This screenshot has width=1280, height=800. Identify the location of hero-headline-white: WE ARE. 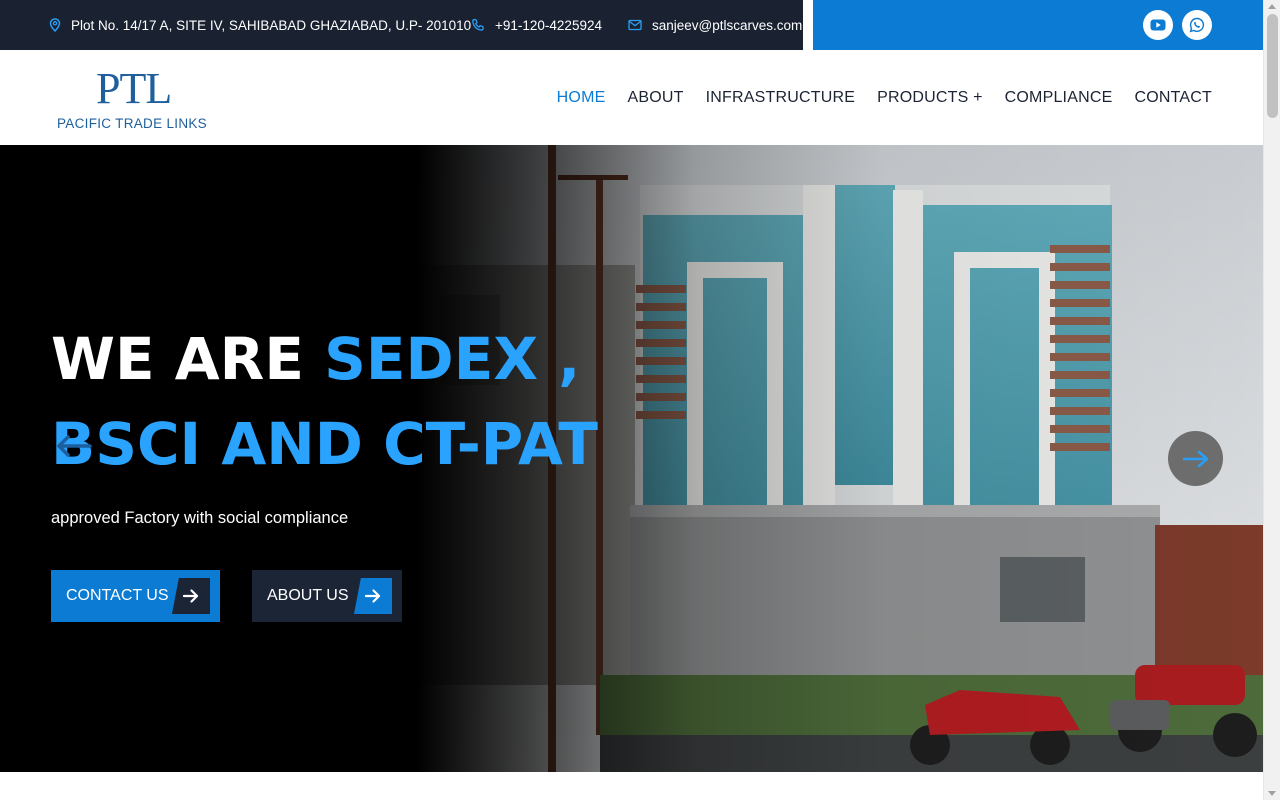
(188, 359).